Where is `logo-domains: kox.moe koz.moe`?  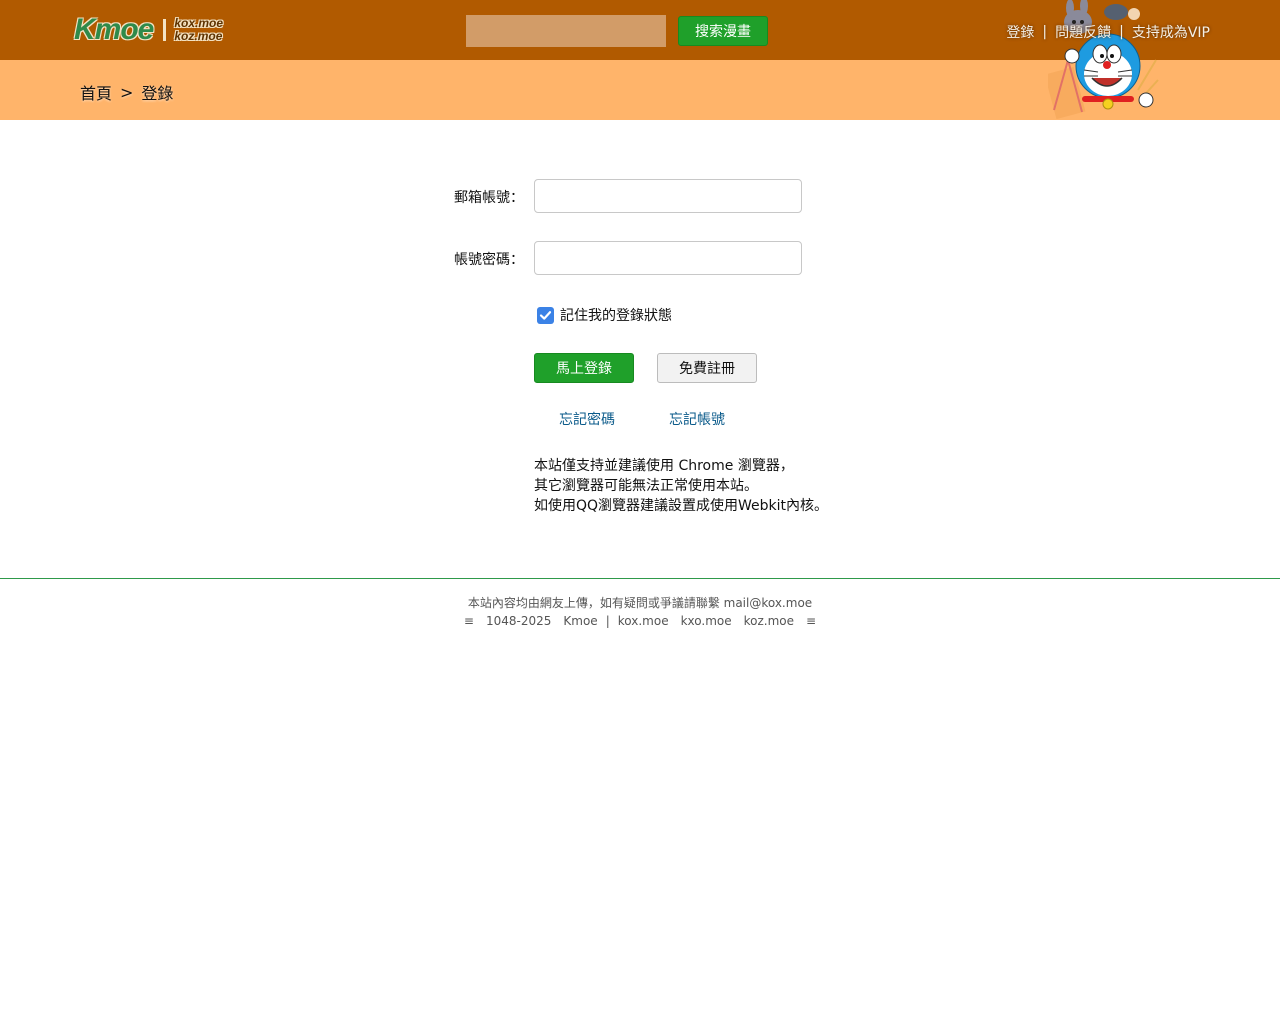
logo-domains: kox.moe koz.moe is located at coordinates (198, 30).